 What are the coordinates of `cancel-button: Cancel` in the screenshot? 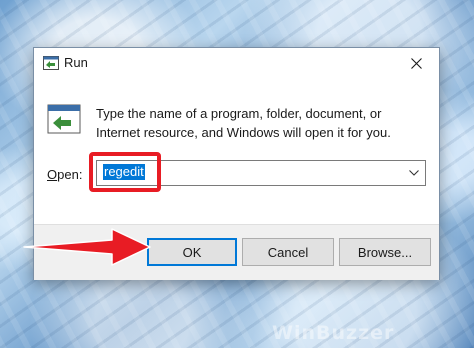 It's located at (288, 252).